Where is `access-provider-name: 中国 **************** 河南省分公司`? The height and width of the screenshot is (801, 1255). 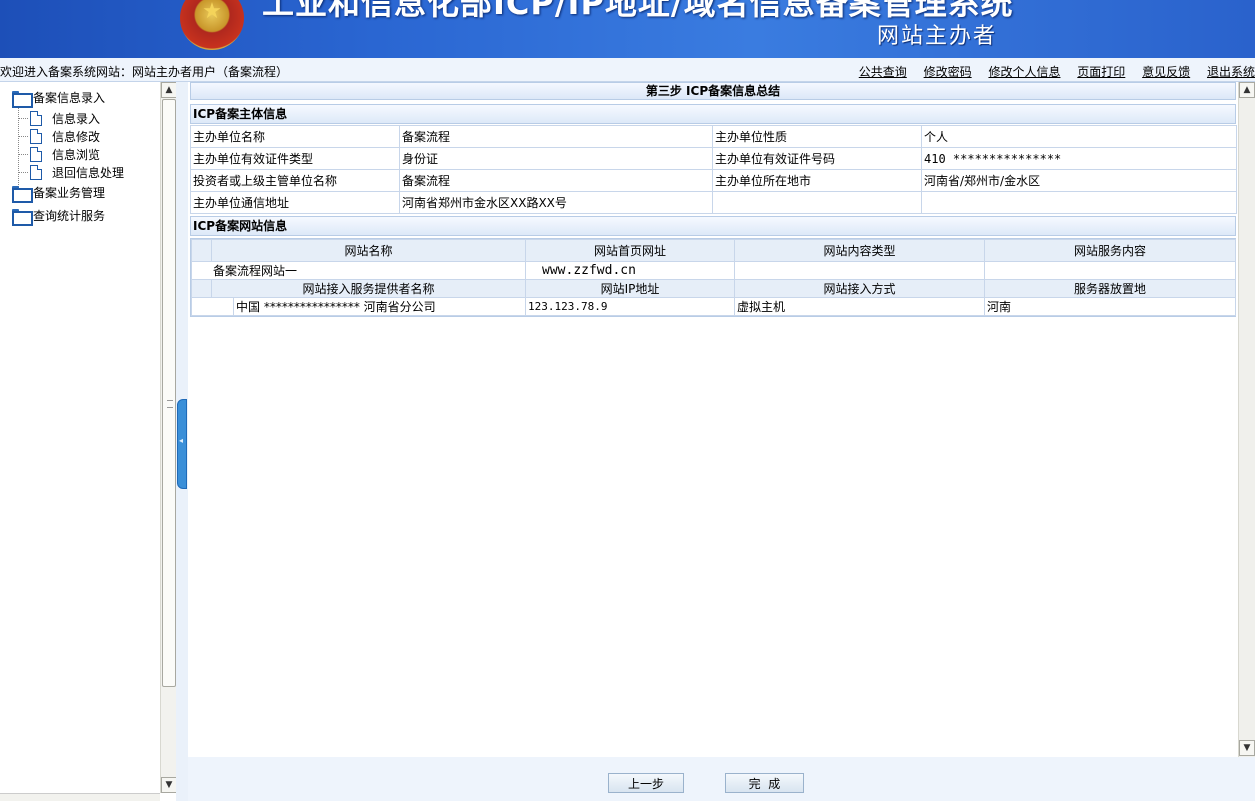
access-provider-name: 中国 **************** 河南省分公司 is located at coordinates (379, 306).